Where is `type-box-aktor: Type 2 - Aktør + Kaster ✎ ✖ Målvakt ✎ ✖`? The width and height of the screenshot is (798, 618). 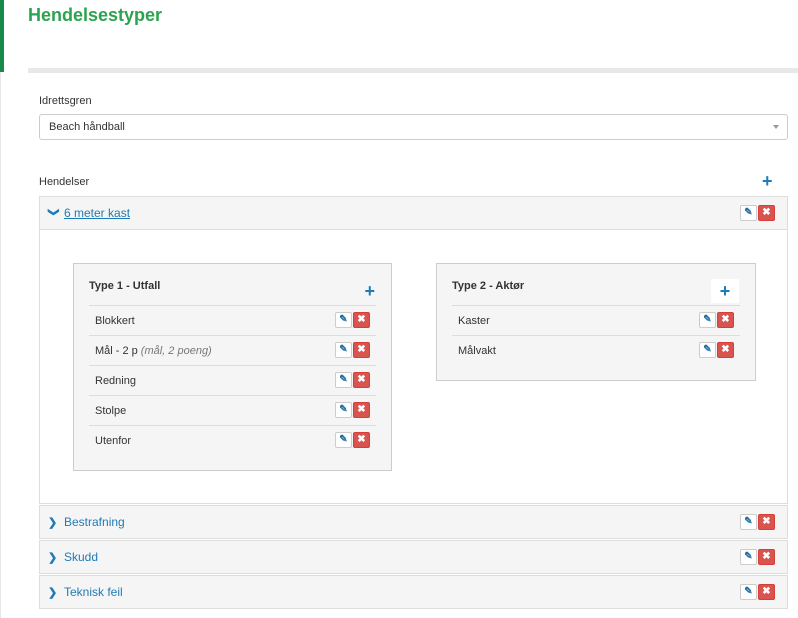
type-box-aktor: Type 2 - Aktør + Kaster ✎ ✖ Målvakt ✎ ✖ is located at coordinates (596, 322).